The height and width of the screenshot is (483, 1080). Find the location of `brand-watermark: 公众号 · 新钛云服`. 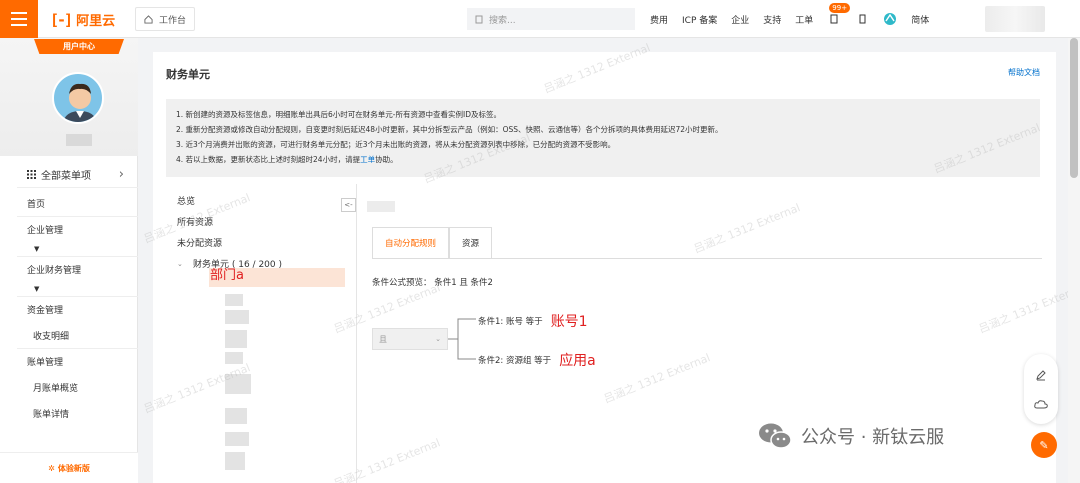

brand-watermark: 公众号 · 新钛云服 is located at coordinates (850, 436).